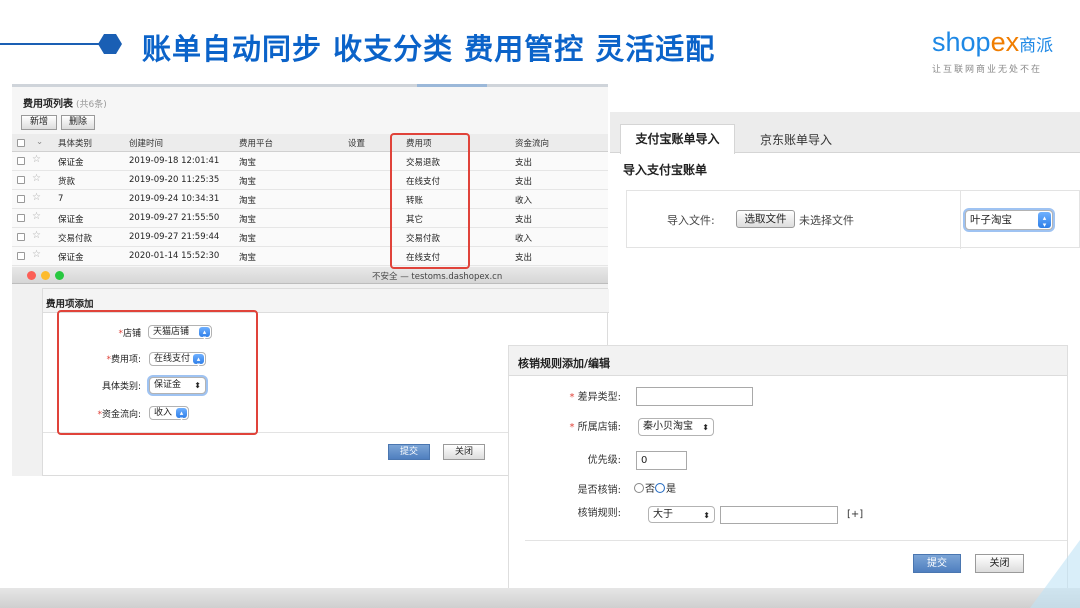 This screenshot has width=1080, height=608. Describe the element at coordinates (532, 143) in the screenshot. I see `col-flow: 资金流向` at that location.